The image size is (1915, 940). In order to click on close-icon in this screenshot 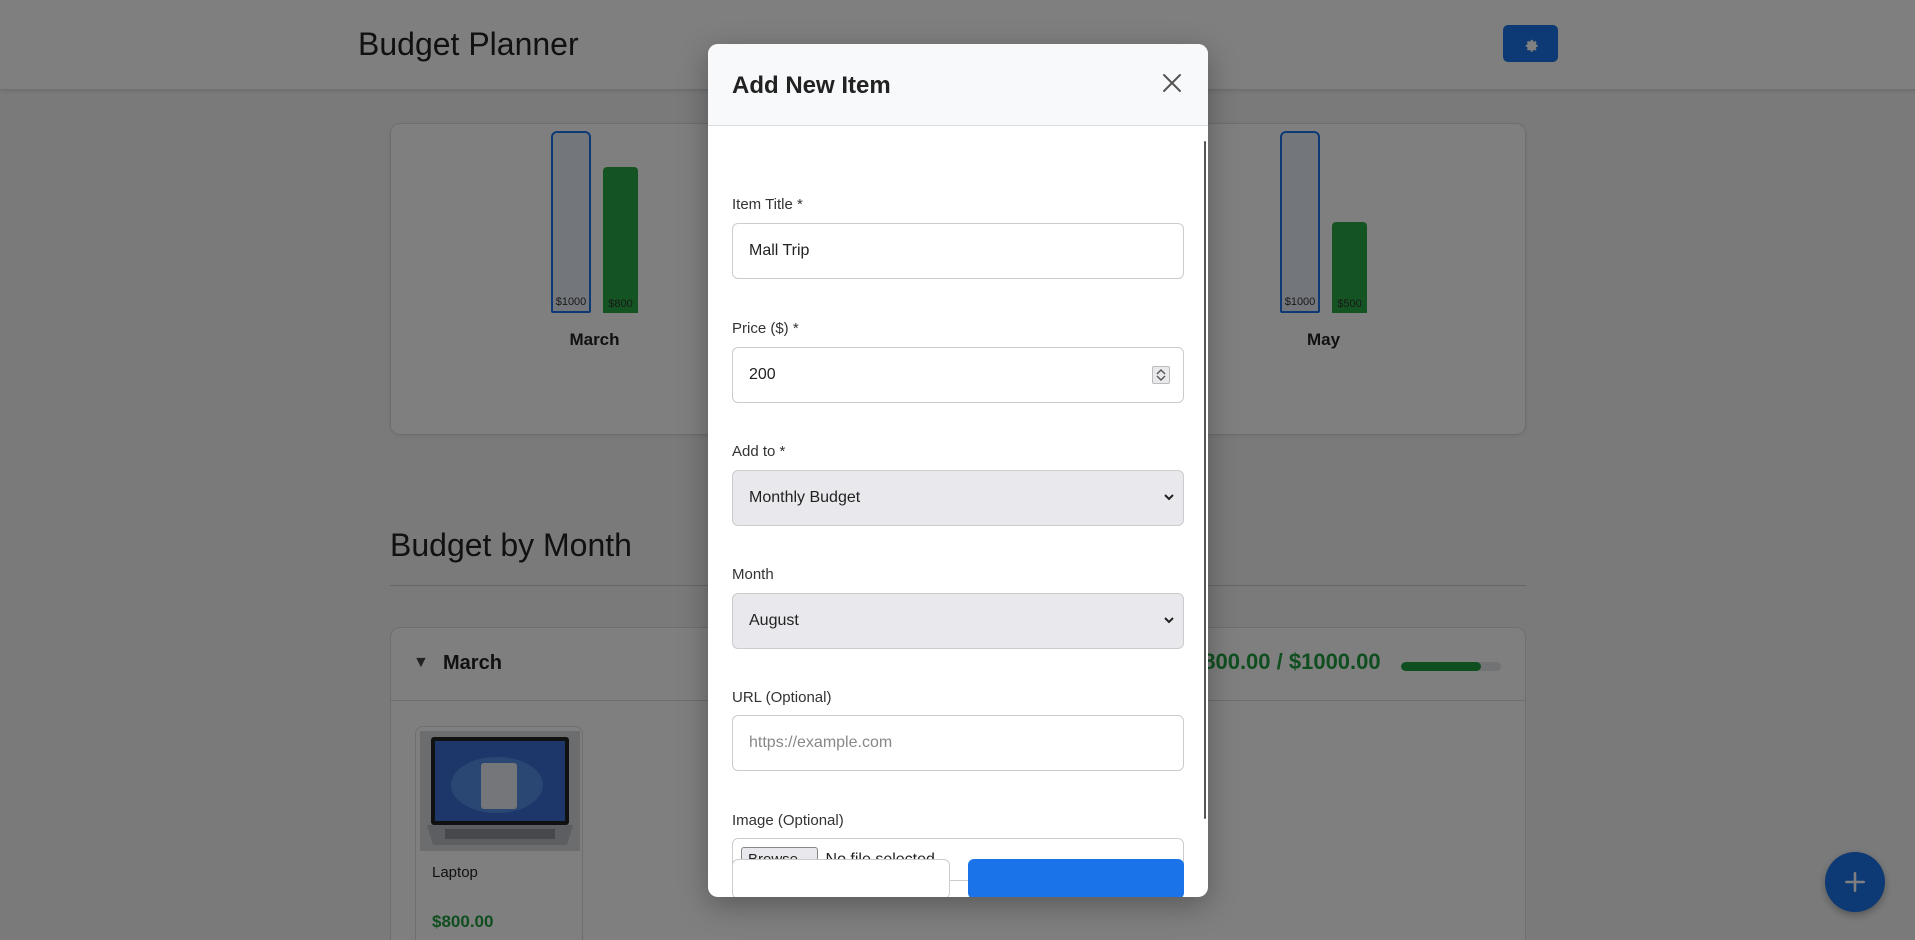, I will do `click(1172, 83)`.